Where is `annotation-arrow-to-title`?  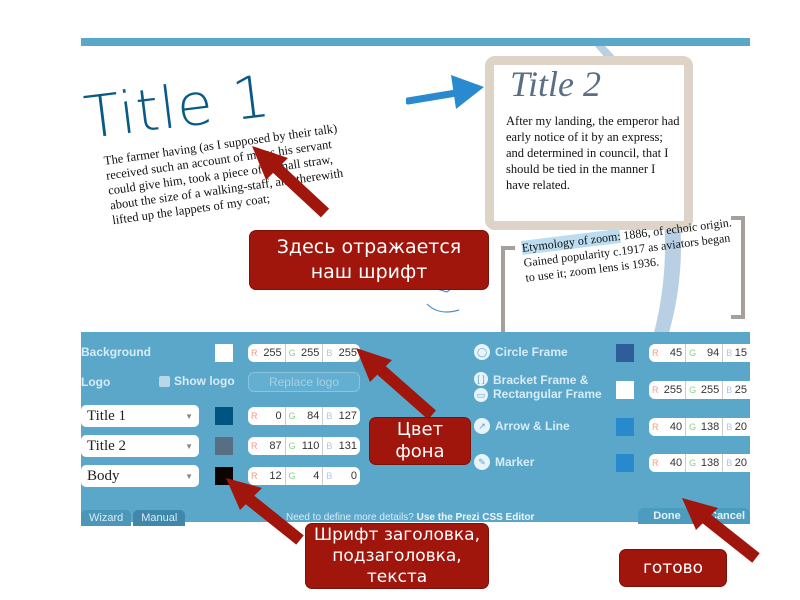
annotation-arrow-to-title is located at coordinates (291, 182).